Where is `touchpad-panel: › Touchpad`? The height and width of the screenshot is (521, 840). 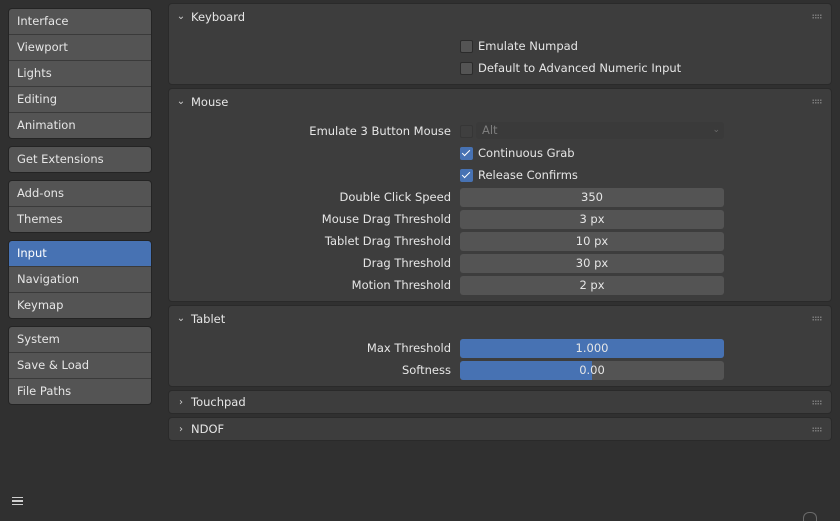
touchpad-panel: › Touchpad is located at coordinates (500, 402).